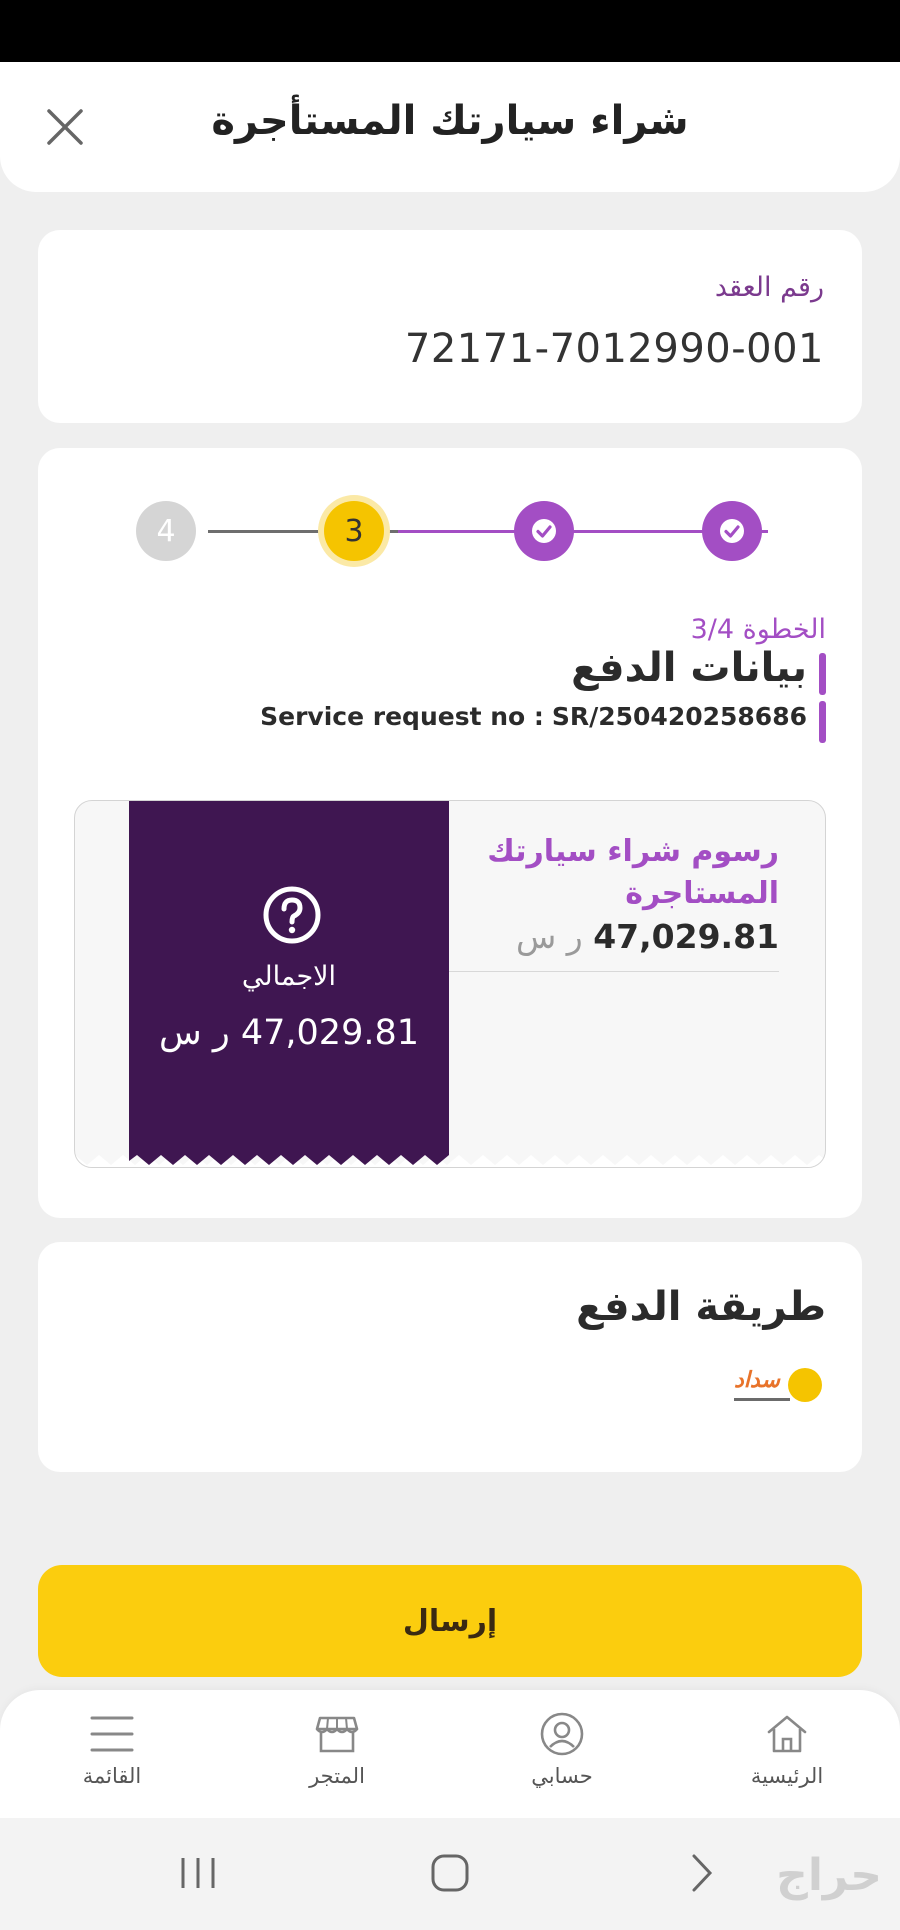  I want to click on step-caption: الخطوة 3/4, so click(758, 629).